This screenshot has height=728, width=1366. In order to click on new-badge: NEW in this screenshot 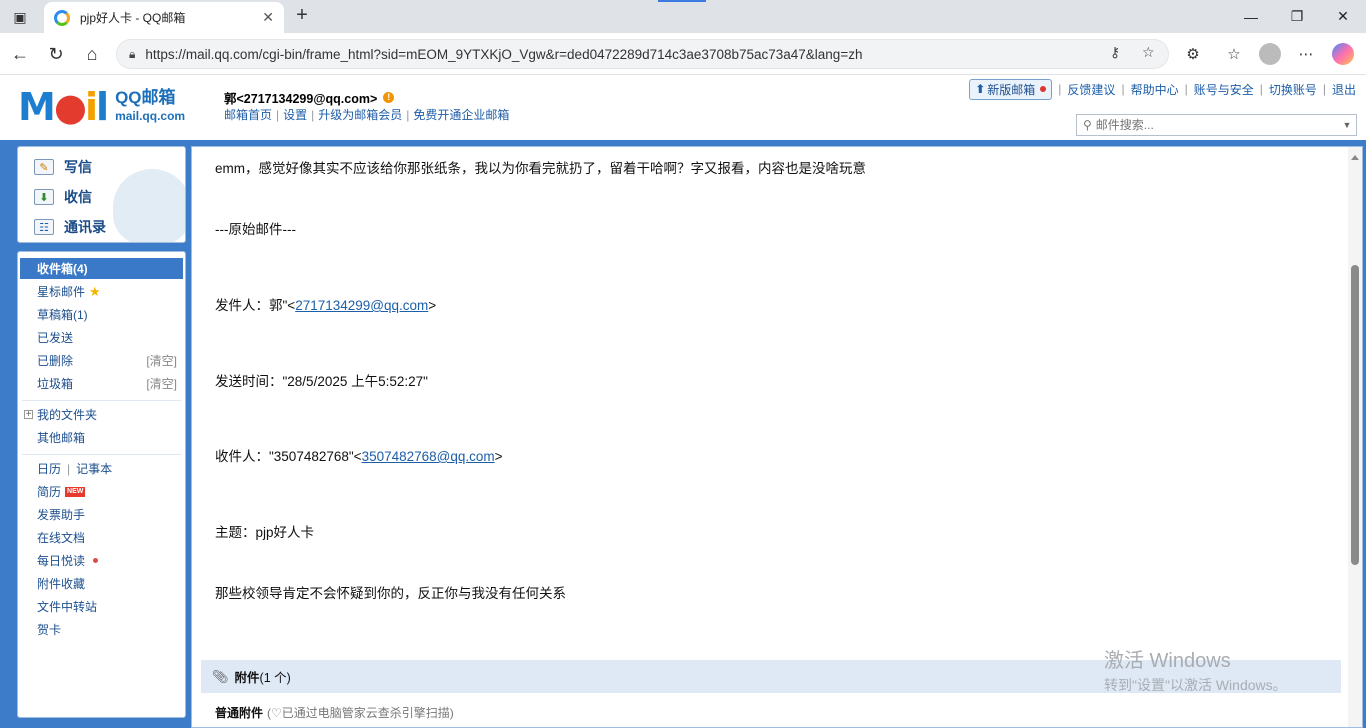, I will do `click(75, 491)`.